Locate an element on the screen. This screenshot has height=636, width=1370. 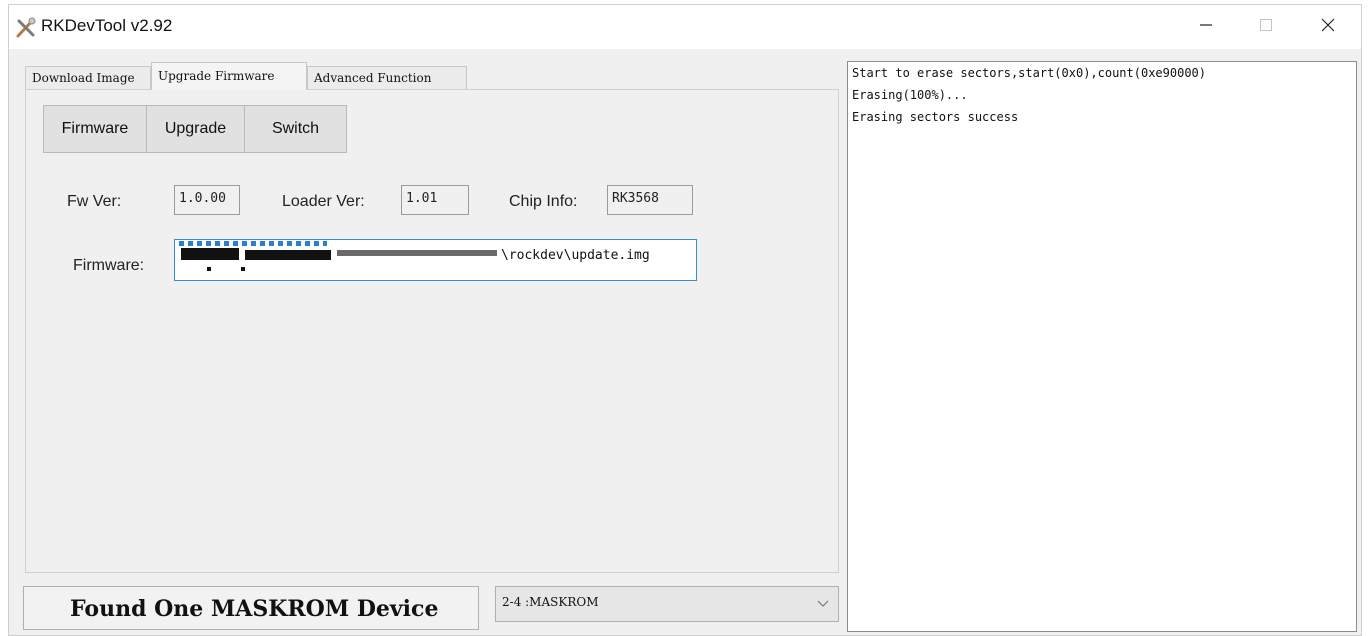
firmware-button: Firmware is located at coordinates (95, 129).